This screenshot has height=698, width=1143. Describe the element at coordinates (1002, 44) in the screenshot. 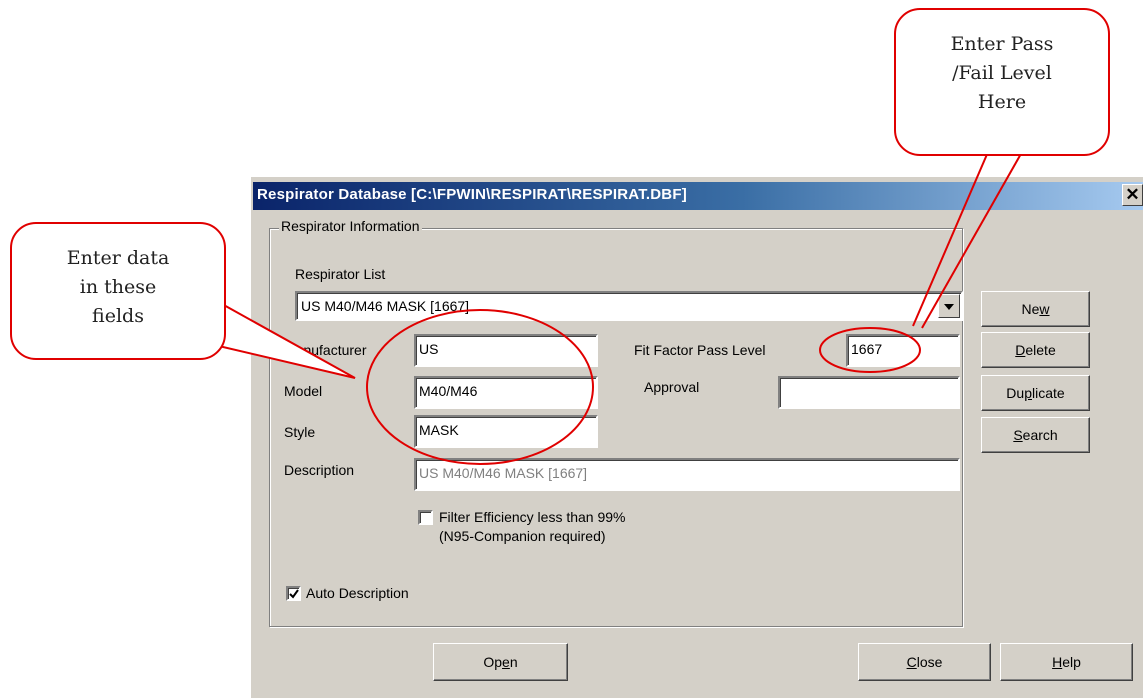

I see `callout-right-line1: Enter Pass` at that location.